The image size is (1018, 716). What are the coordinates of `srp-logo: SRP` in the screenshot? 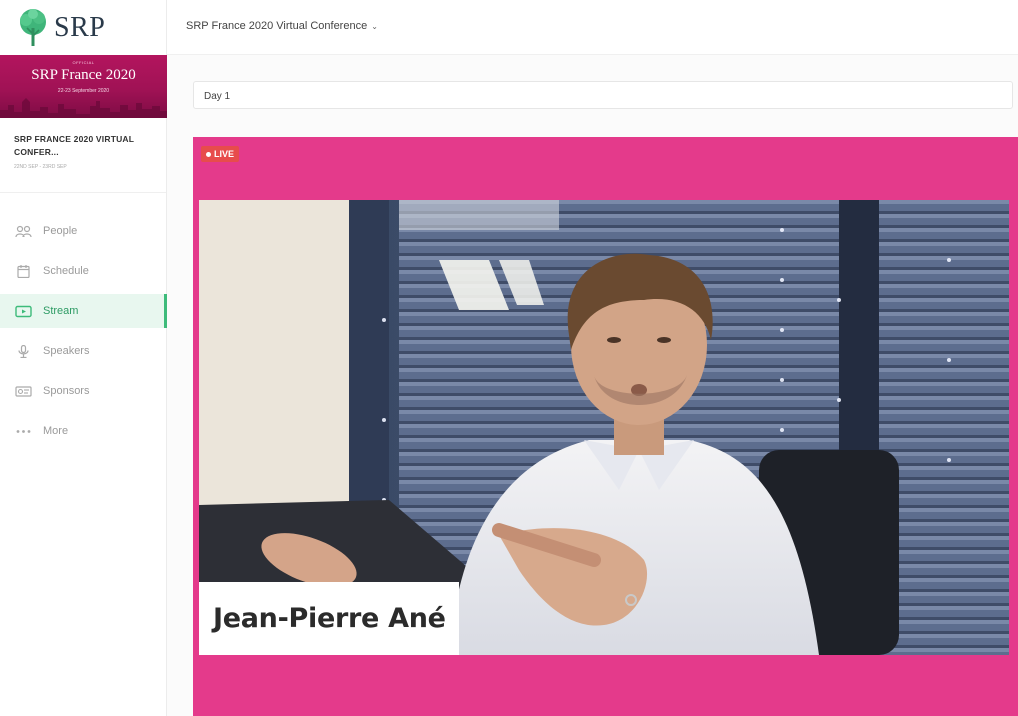 It's located at (60, 28).